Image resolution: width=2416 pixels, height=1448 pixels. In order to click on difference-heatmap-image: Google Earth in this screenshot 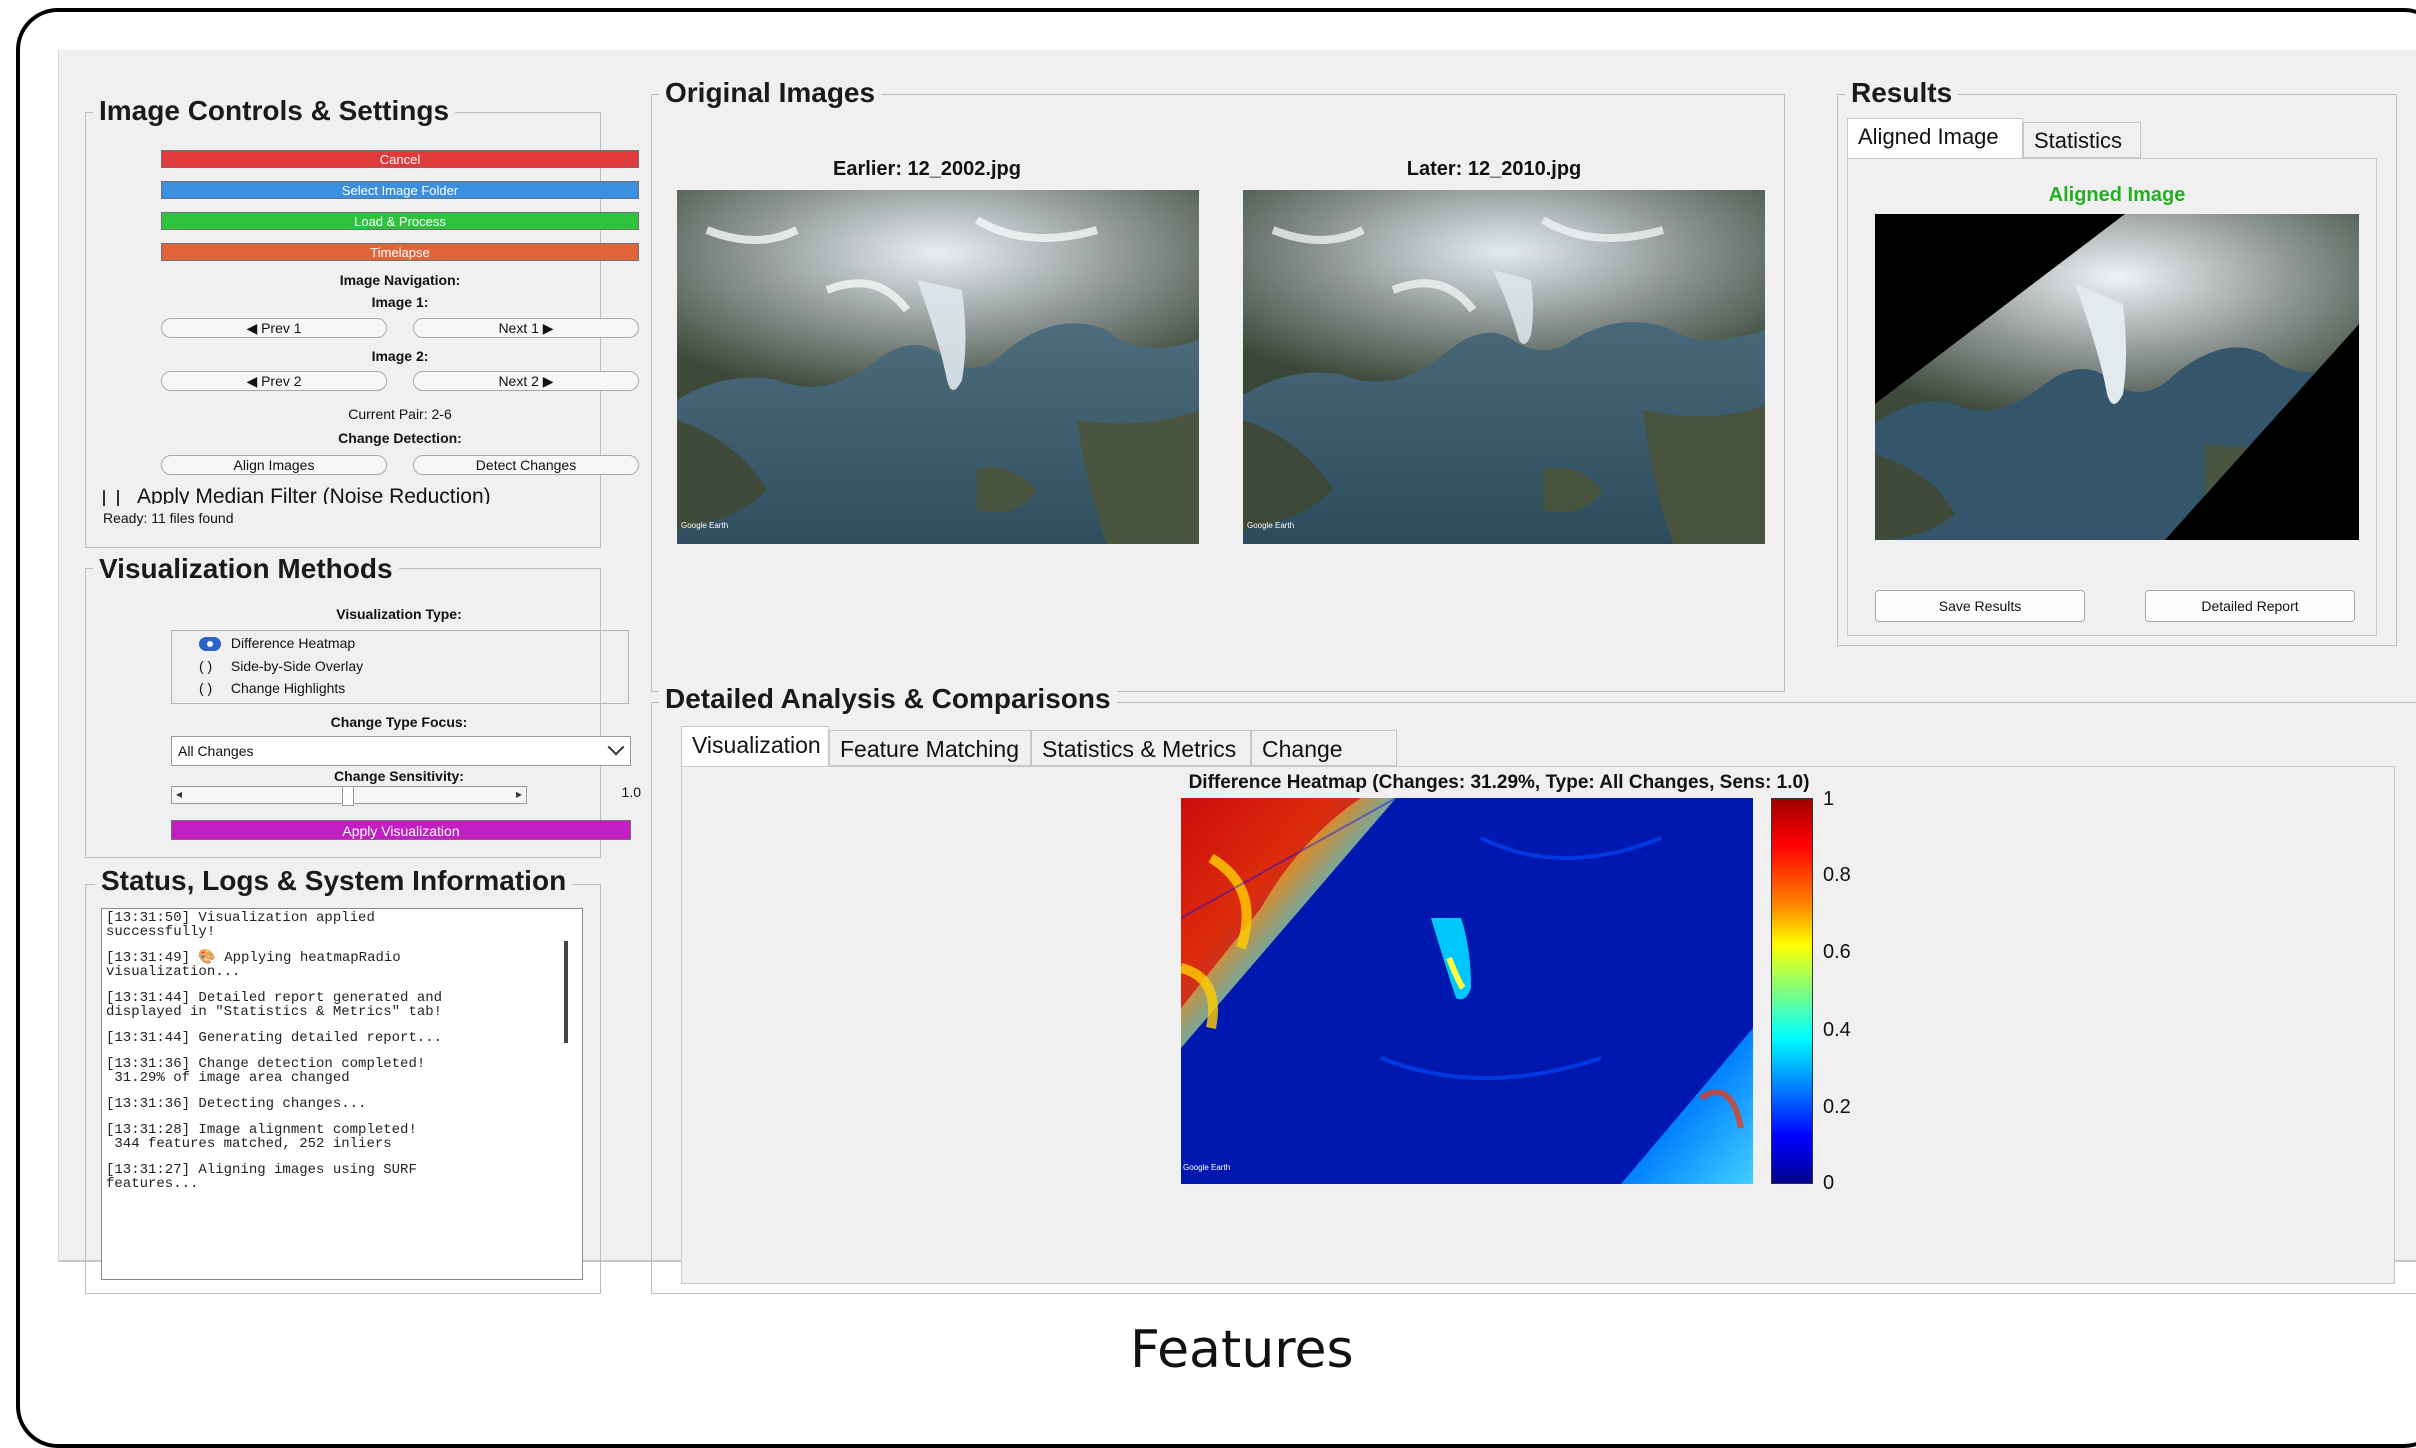, I will do `click(1467, 991)`.